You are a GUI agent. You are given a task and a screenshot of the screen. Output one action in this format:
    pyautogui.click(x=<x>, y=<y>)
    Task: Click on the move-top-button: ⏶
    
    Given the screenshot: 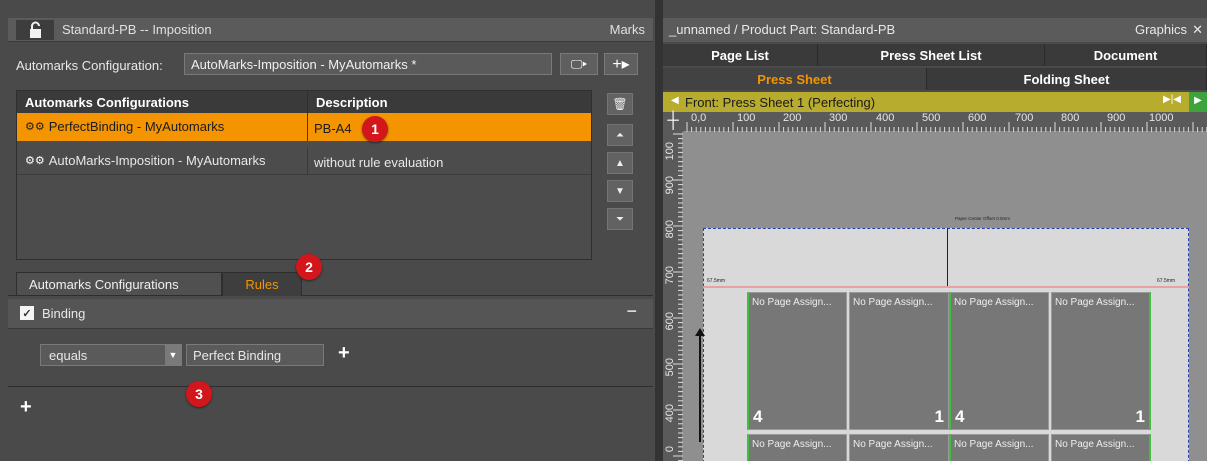 What is the action you would take?
    pyautogui.click(x=620, y=135)
    